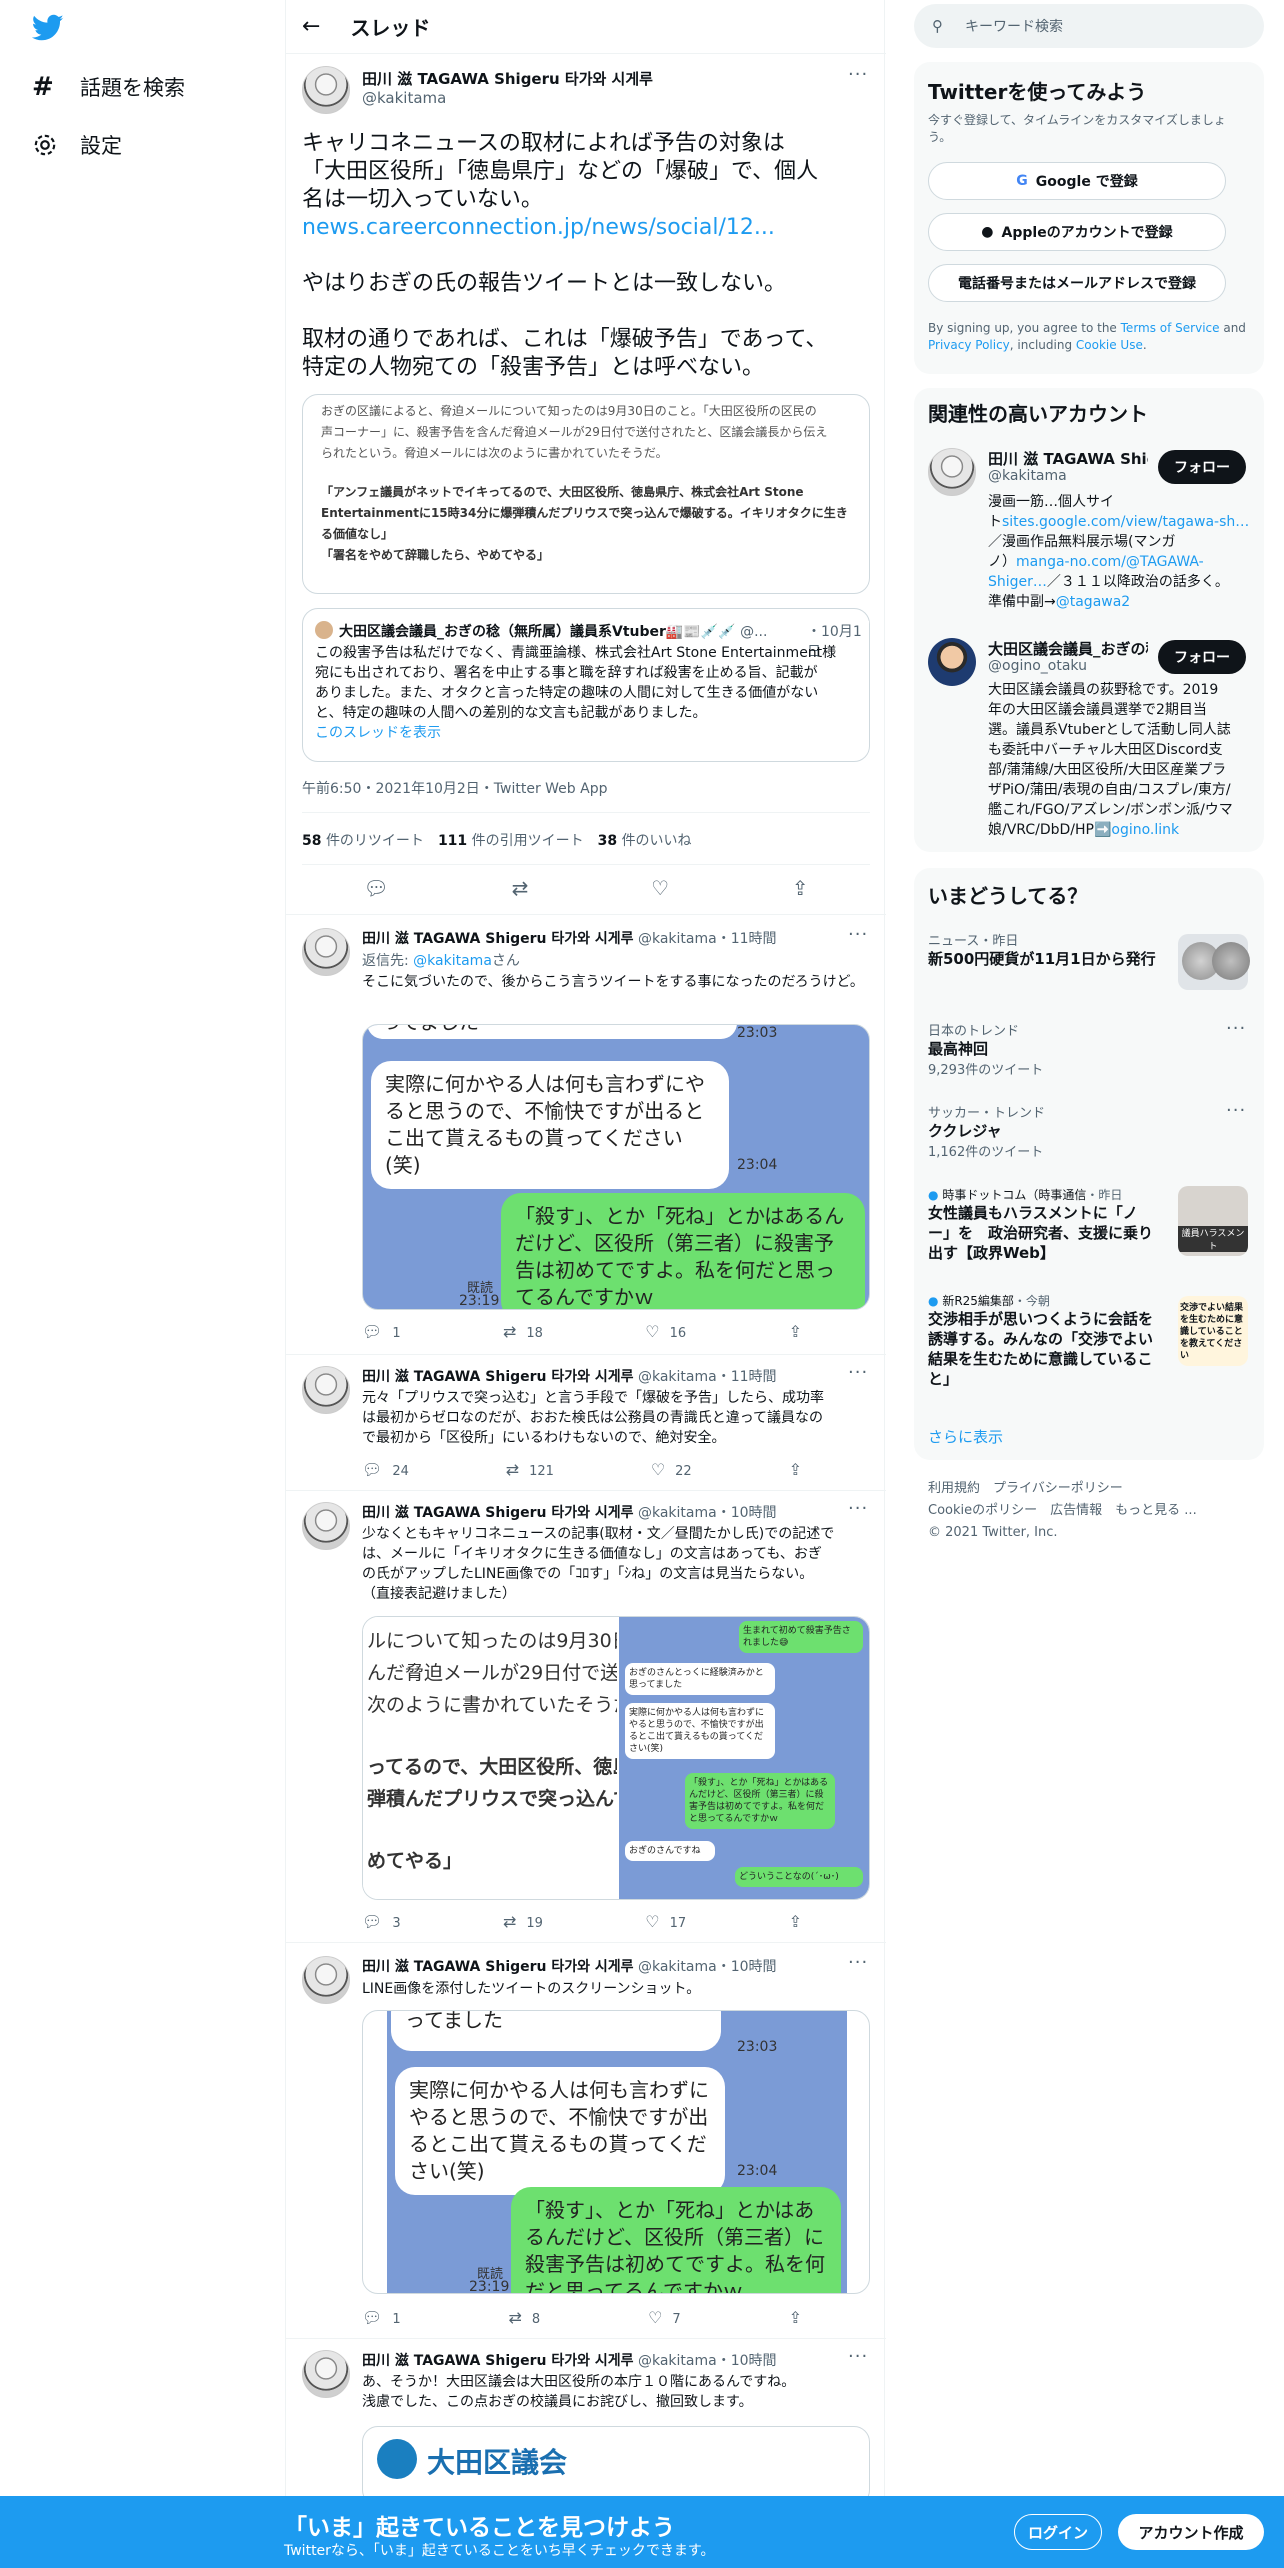  I want to click on reply-button: 💬︎ 3, so click(381, 1921).